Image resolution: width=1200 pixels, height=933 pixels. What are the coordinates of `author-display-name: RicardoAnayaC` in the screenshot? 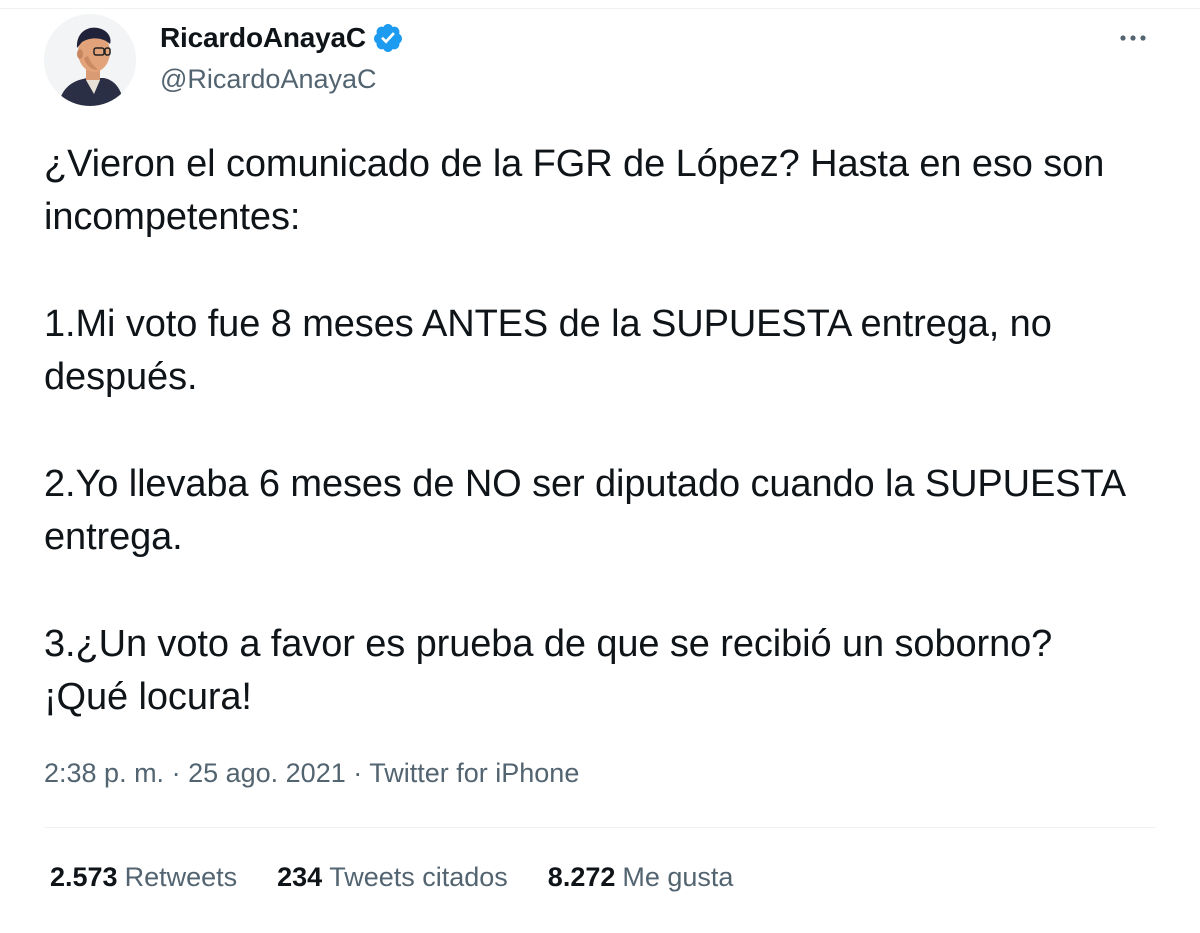 It's located at (263, 38).